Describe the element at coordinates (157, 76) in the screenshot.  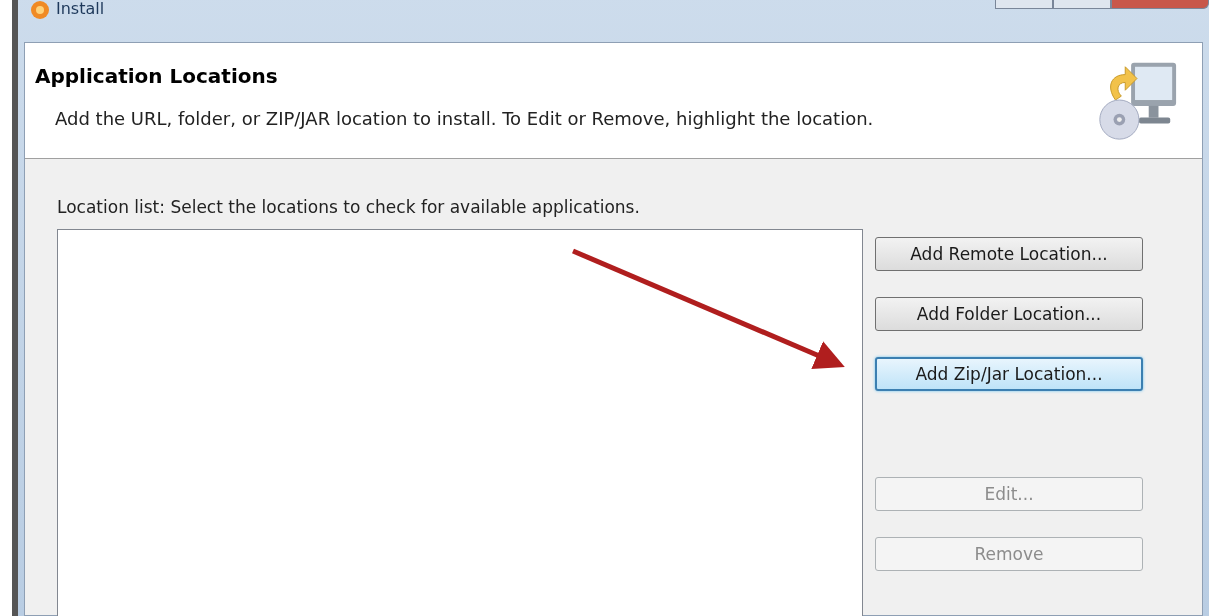
I see `page-title: Application Locations` at that location.